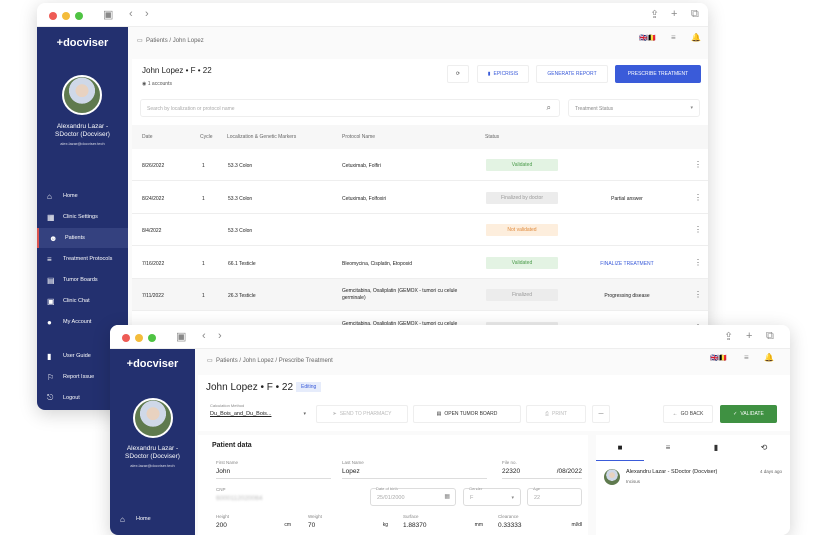 The height and width of the screenshot is (535, 825). I want to click on weight-field: Weight 70 kg, so click(348, 521).